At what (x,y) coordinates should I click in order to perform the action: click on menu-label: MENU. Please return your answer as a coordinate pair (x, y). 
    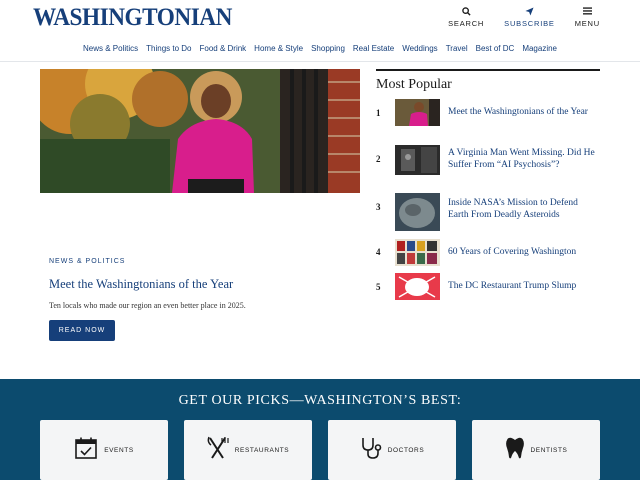
    Looking at the image, I should click on (587, 23).